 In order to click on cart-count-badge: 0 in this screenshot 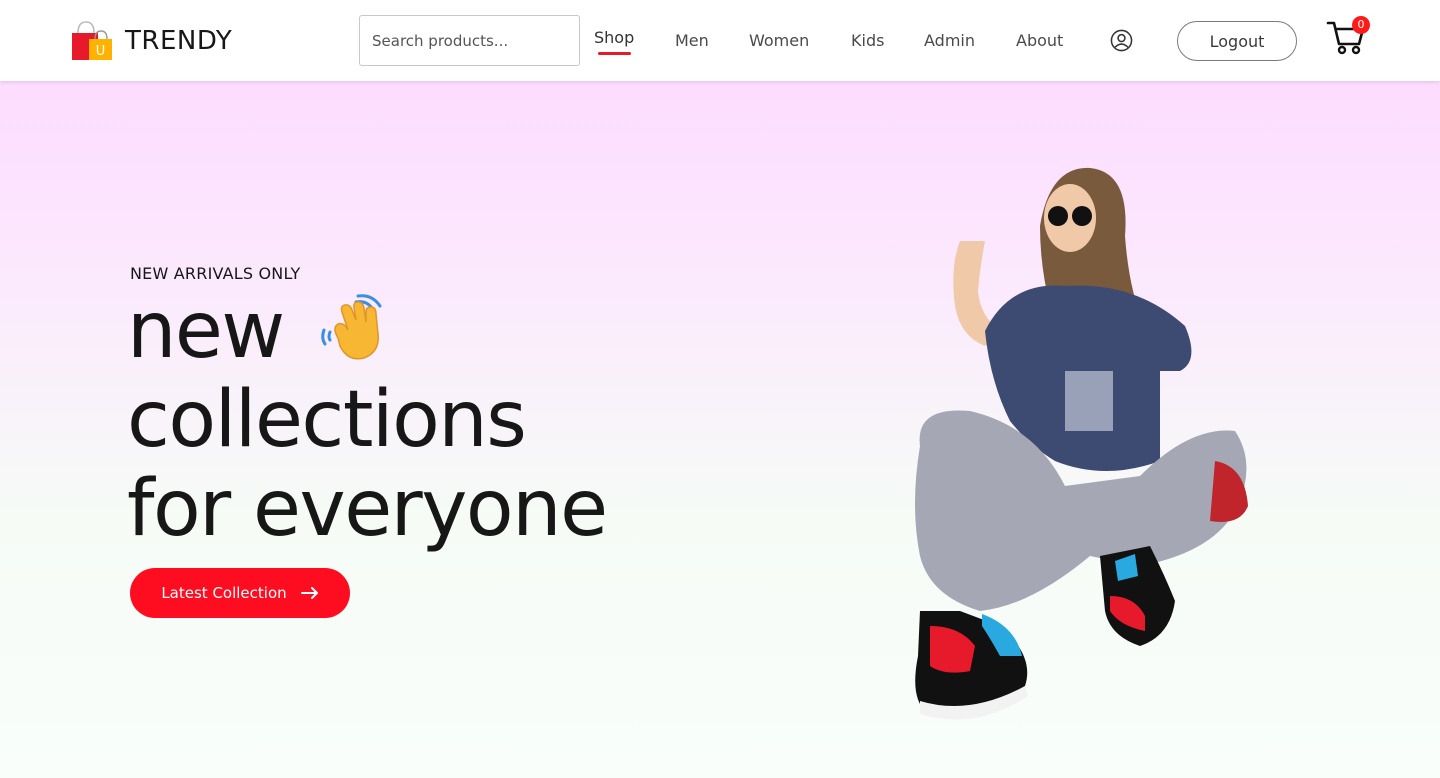, I will do `click(1361, 25)`.